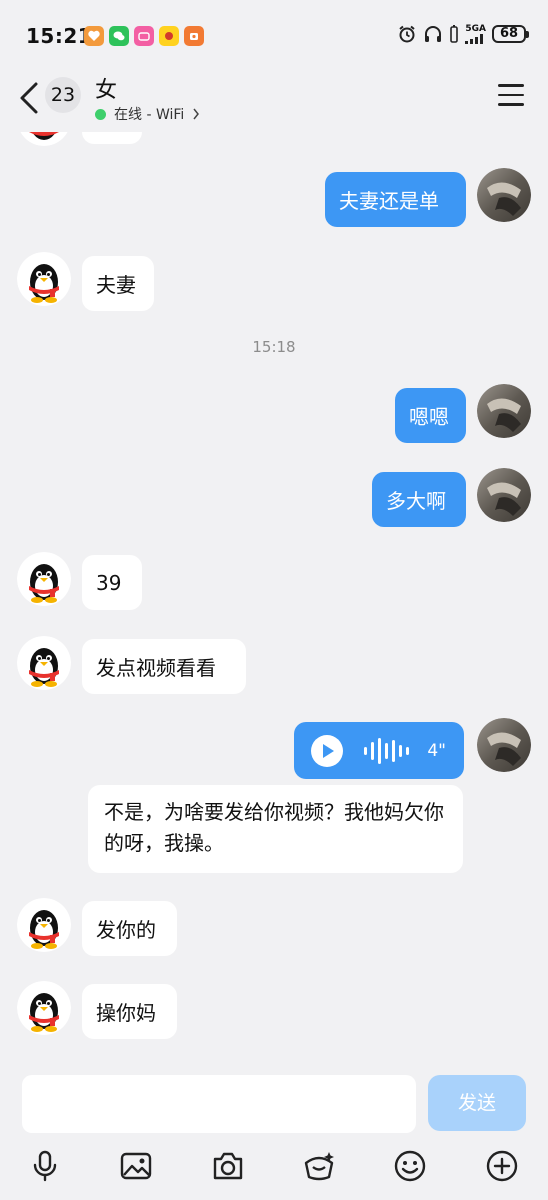 The width and height of the screenshot is (548, 1200). What do you see at coordinates (463, 33) in the screenshot?
I see `status-indicators: 5GA 68` at bounding box center [463, 33].